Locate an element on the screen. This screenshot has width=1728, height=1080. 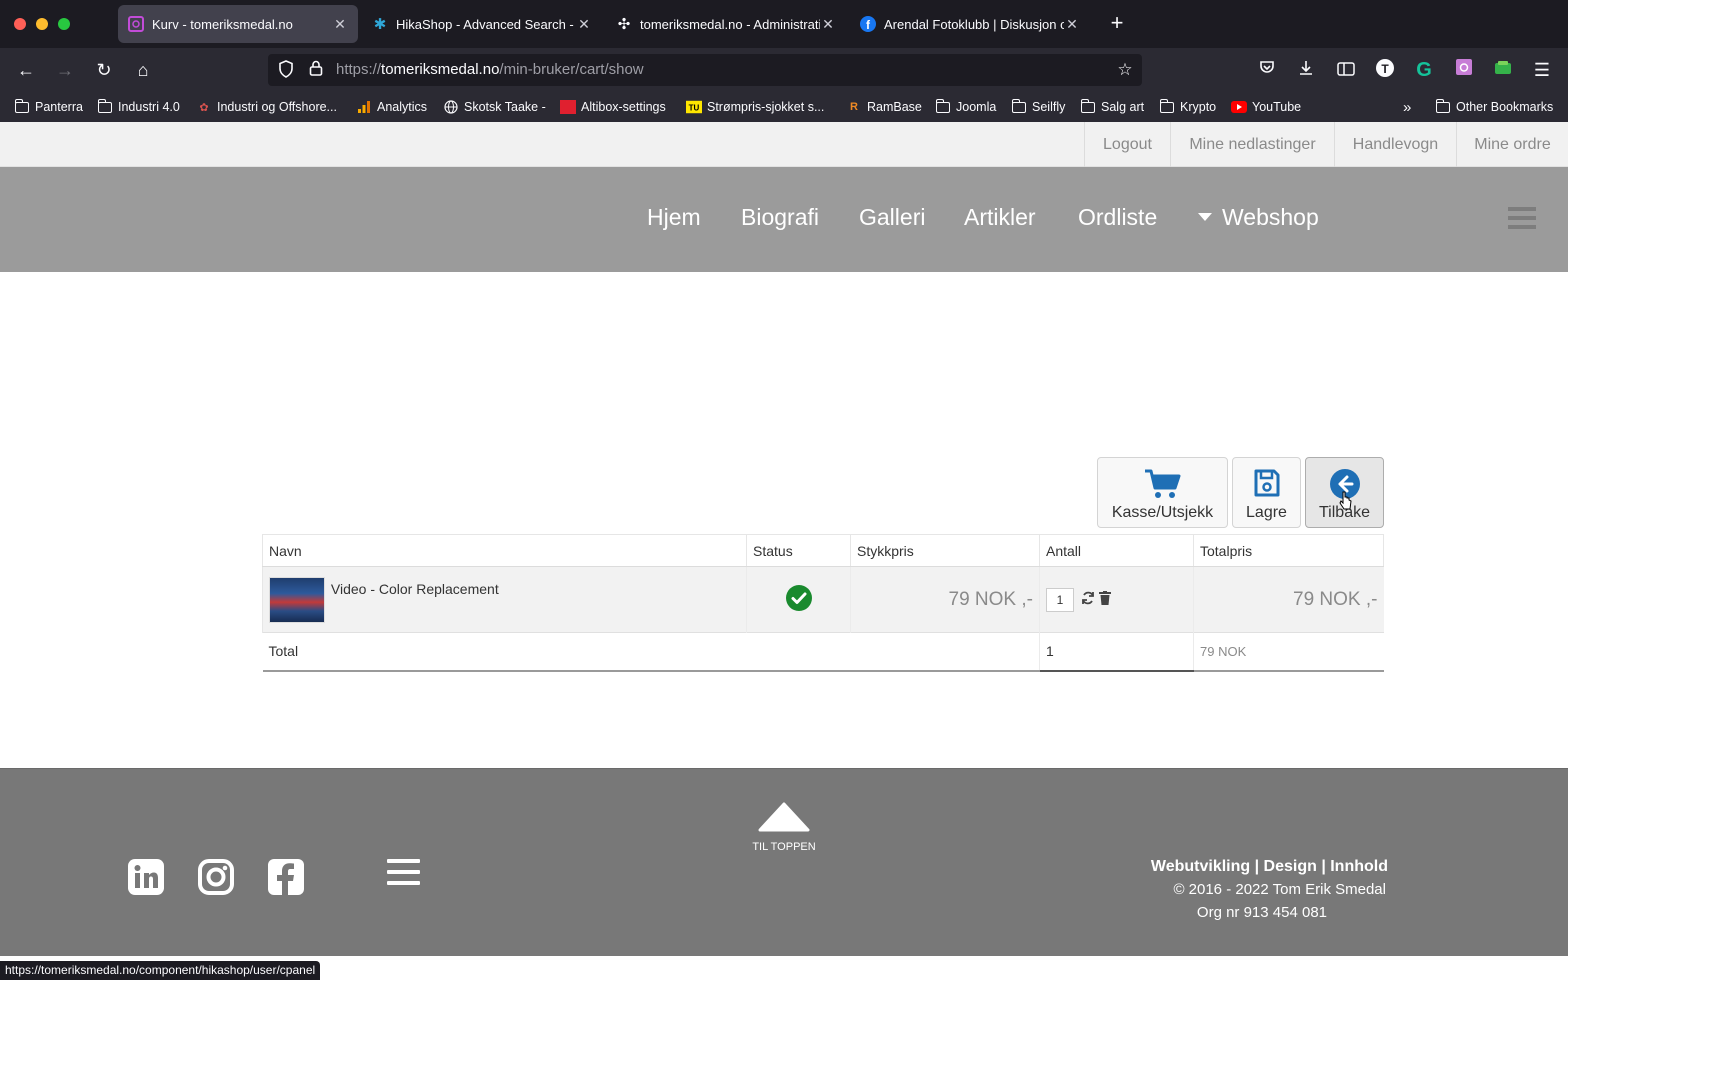
green-extension-icon is located at coordinates (1503, 70).